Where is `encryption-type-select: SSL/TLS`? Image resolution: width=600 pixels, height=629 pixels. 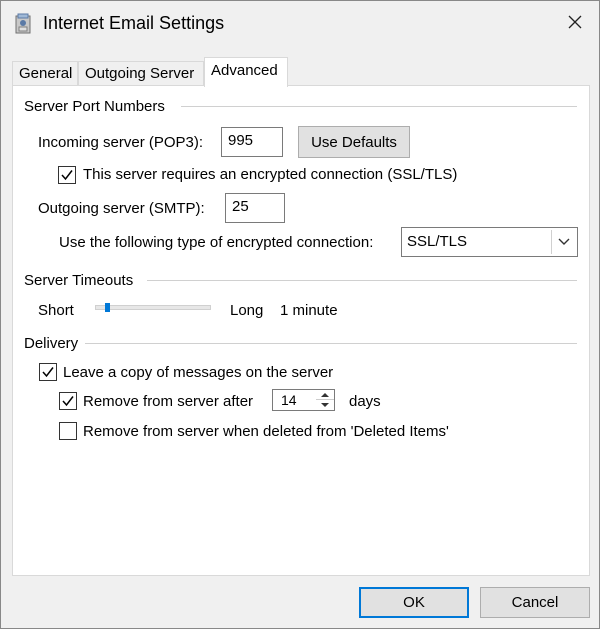 encryption-type-select: SSL/TLS is located at coordinates (489, 242).